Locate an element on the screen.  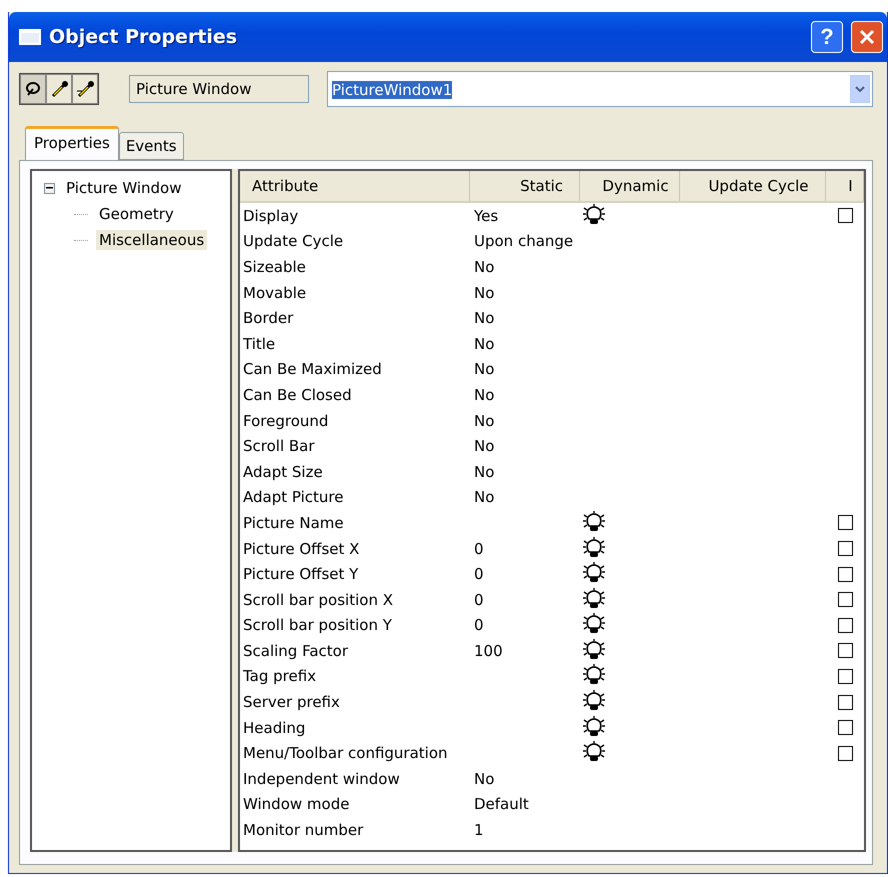
attribute-cell-text: Picture Offset X is located at coordinates (301, 549).